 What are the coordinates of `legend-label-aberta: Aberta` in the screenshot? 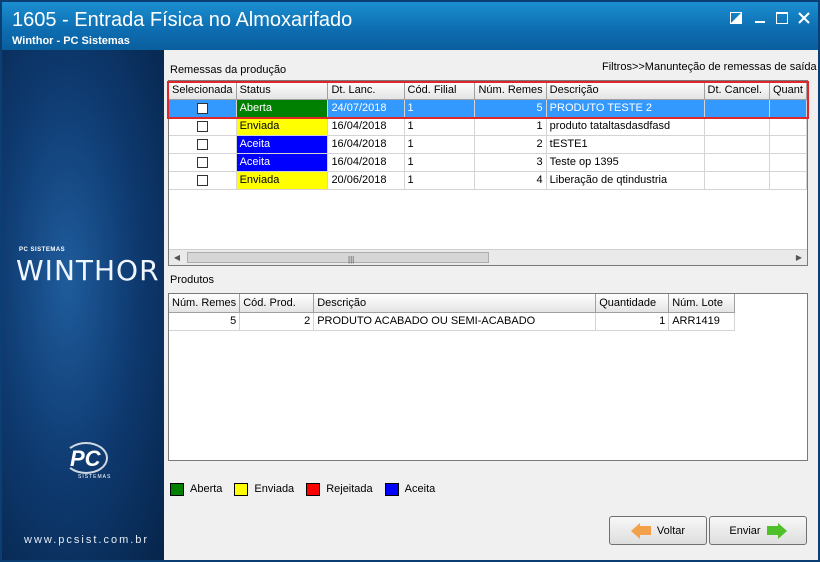 It's located at (206, 489).